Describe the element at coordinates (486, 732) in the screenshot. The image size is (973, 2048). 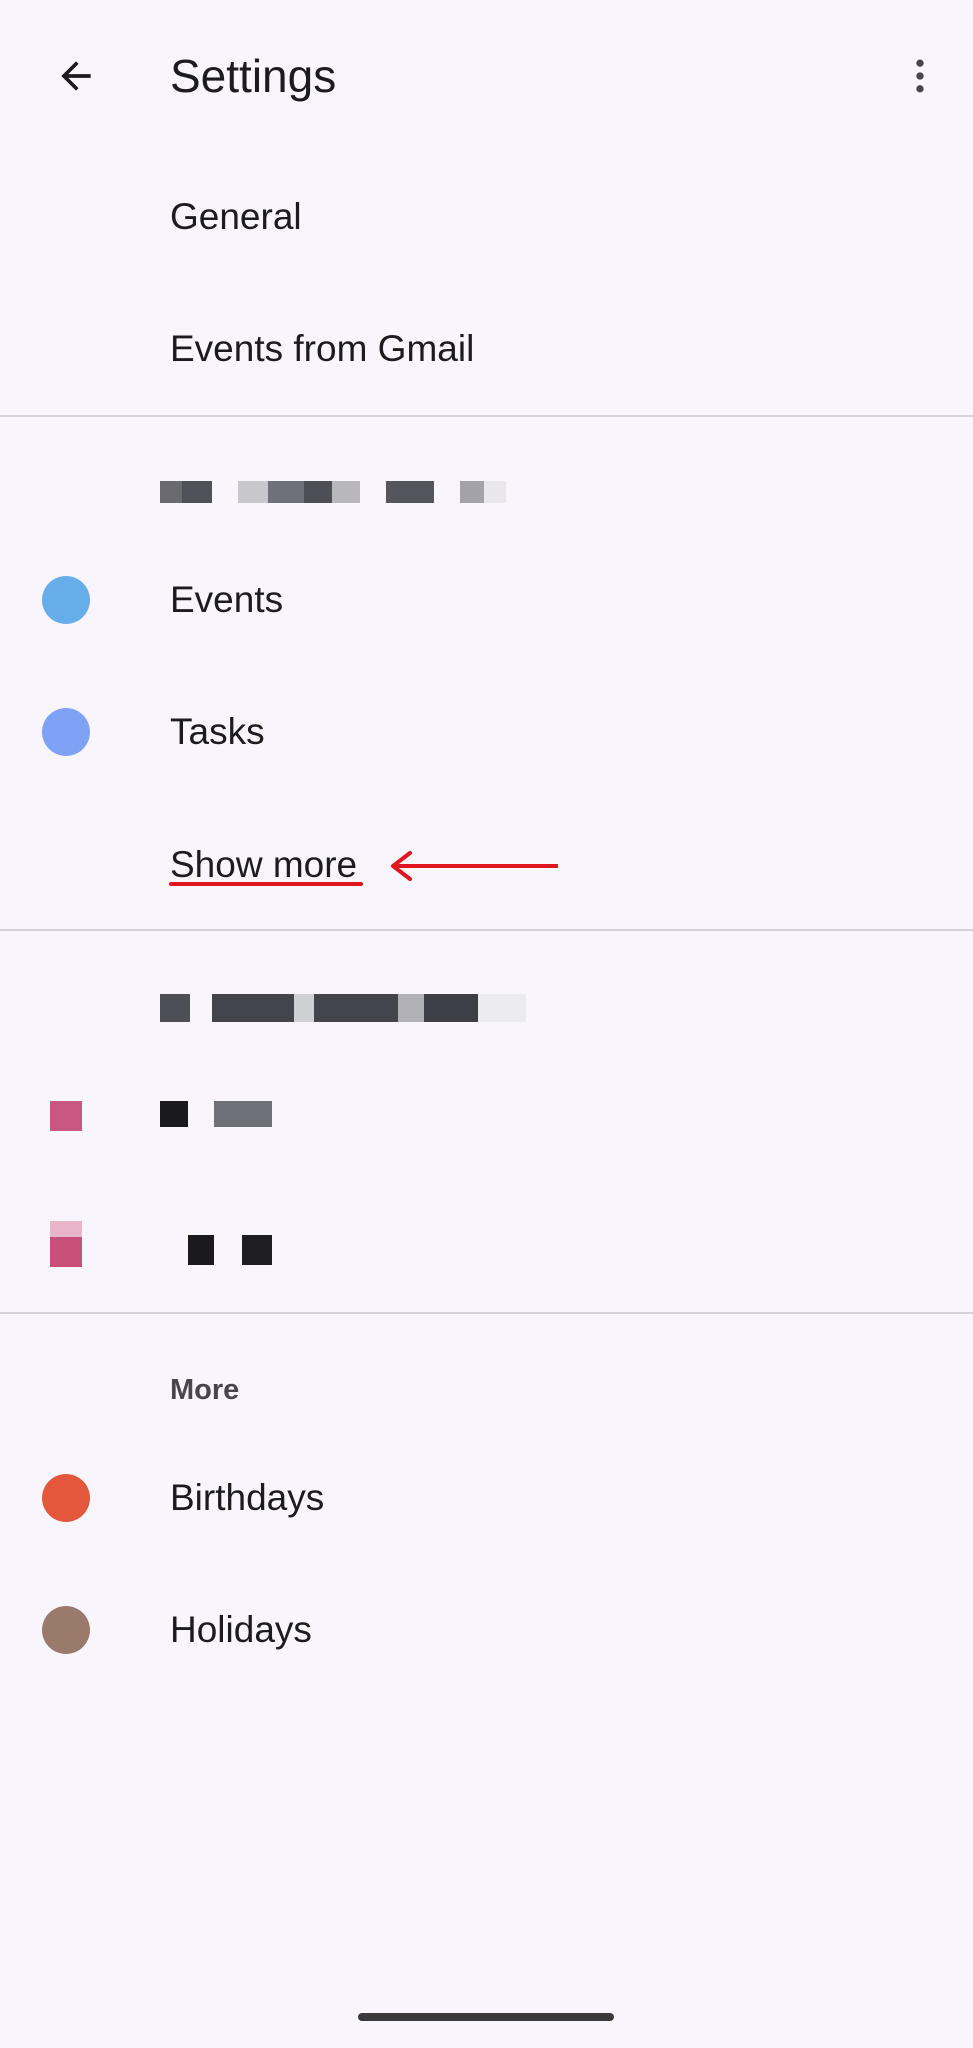
I see `calendar-item-tasks: Tasks` at that location.